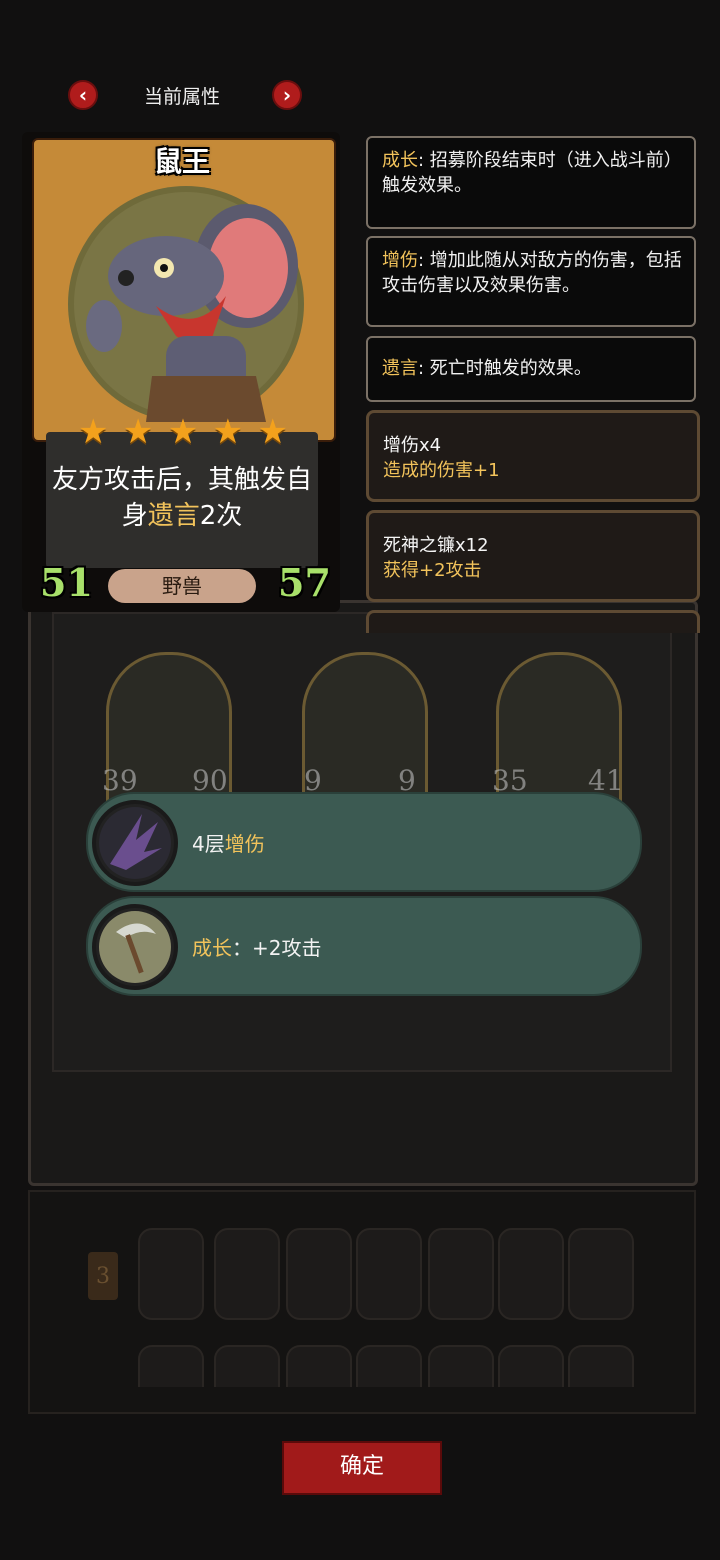 The width and height of the screenshot is (720, 1560). Describe the element at coordinates (304, 582) in the screenshot. I see `health-value: 57` at that location.